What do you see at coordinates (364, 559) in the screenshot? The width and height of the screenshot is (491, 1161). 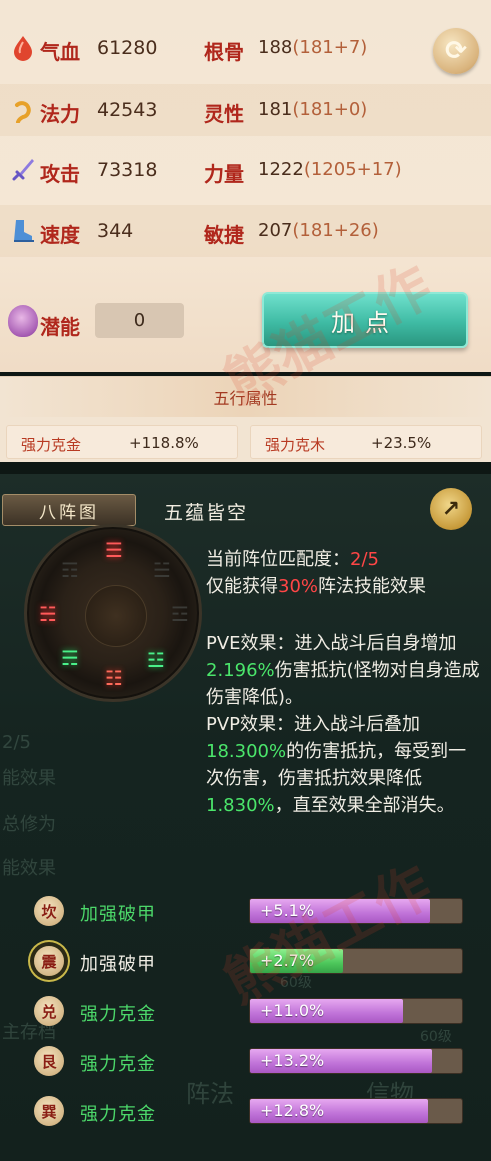 I see `match-value: 2/5` at bounding box center [364, 559].